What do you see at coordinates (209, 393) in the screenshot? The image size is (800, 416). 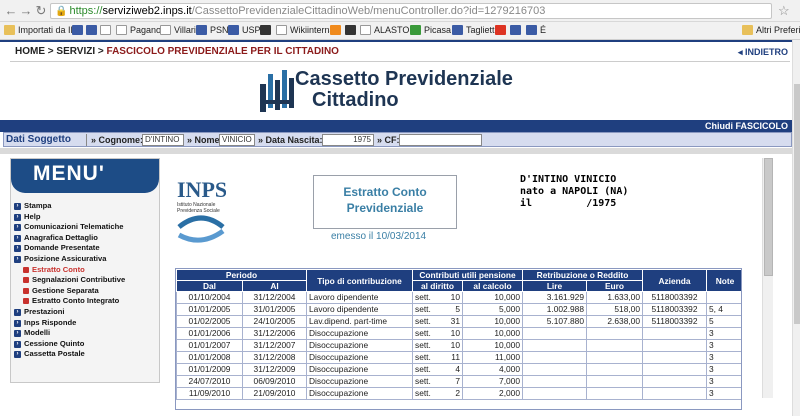 I see `cell-dal: 11/09/2010` at bounding box center [209, 393].